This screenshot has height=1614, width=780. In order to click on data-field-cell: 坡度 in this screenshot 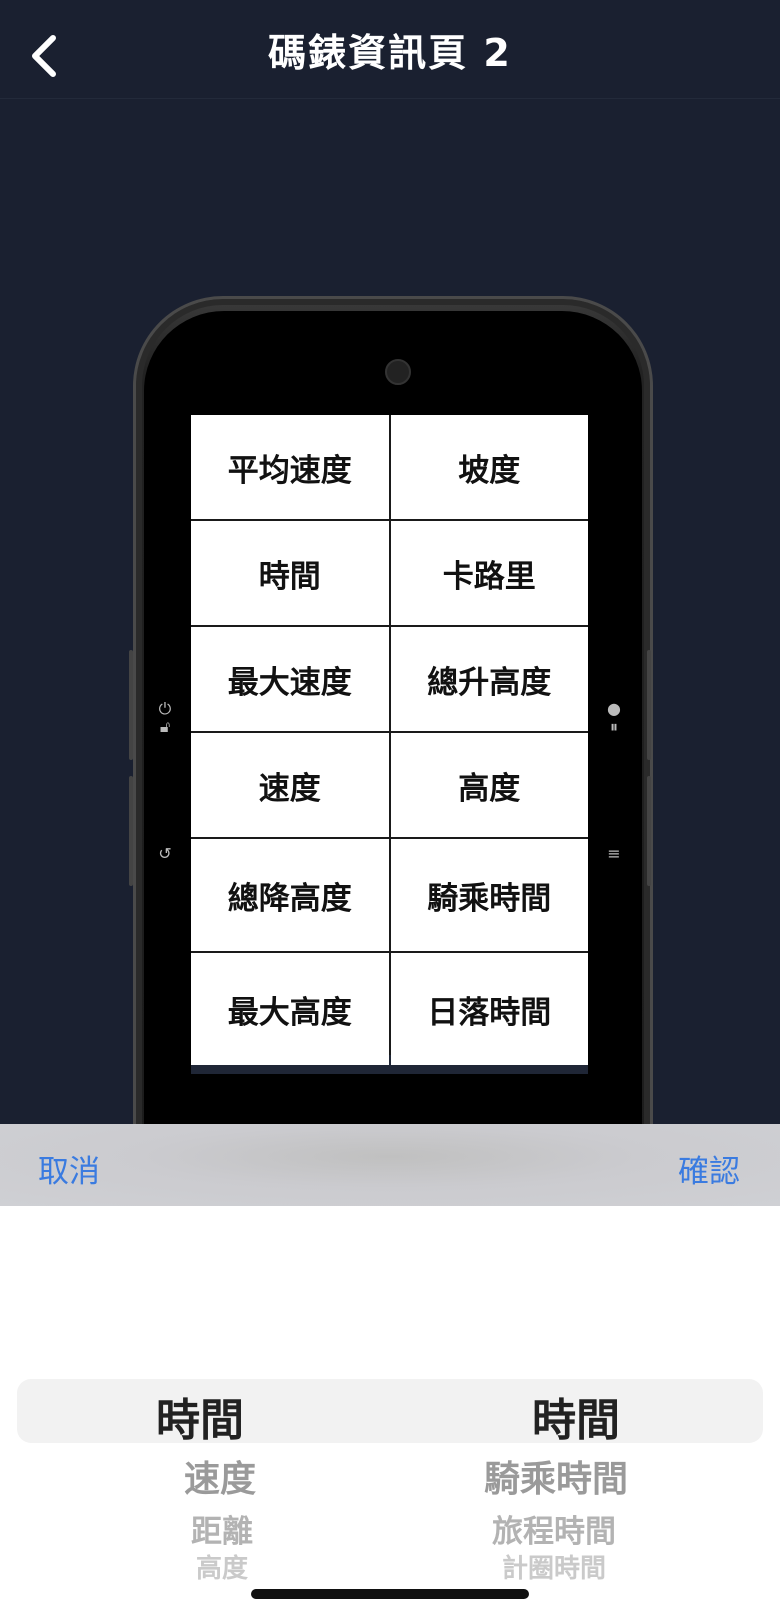, I will do `click(489, 467)`.